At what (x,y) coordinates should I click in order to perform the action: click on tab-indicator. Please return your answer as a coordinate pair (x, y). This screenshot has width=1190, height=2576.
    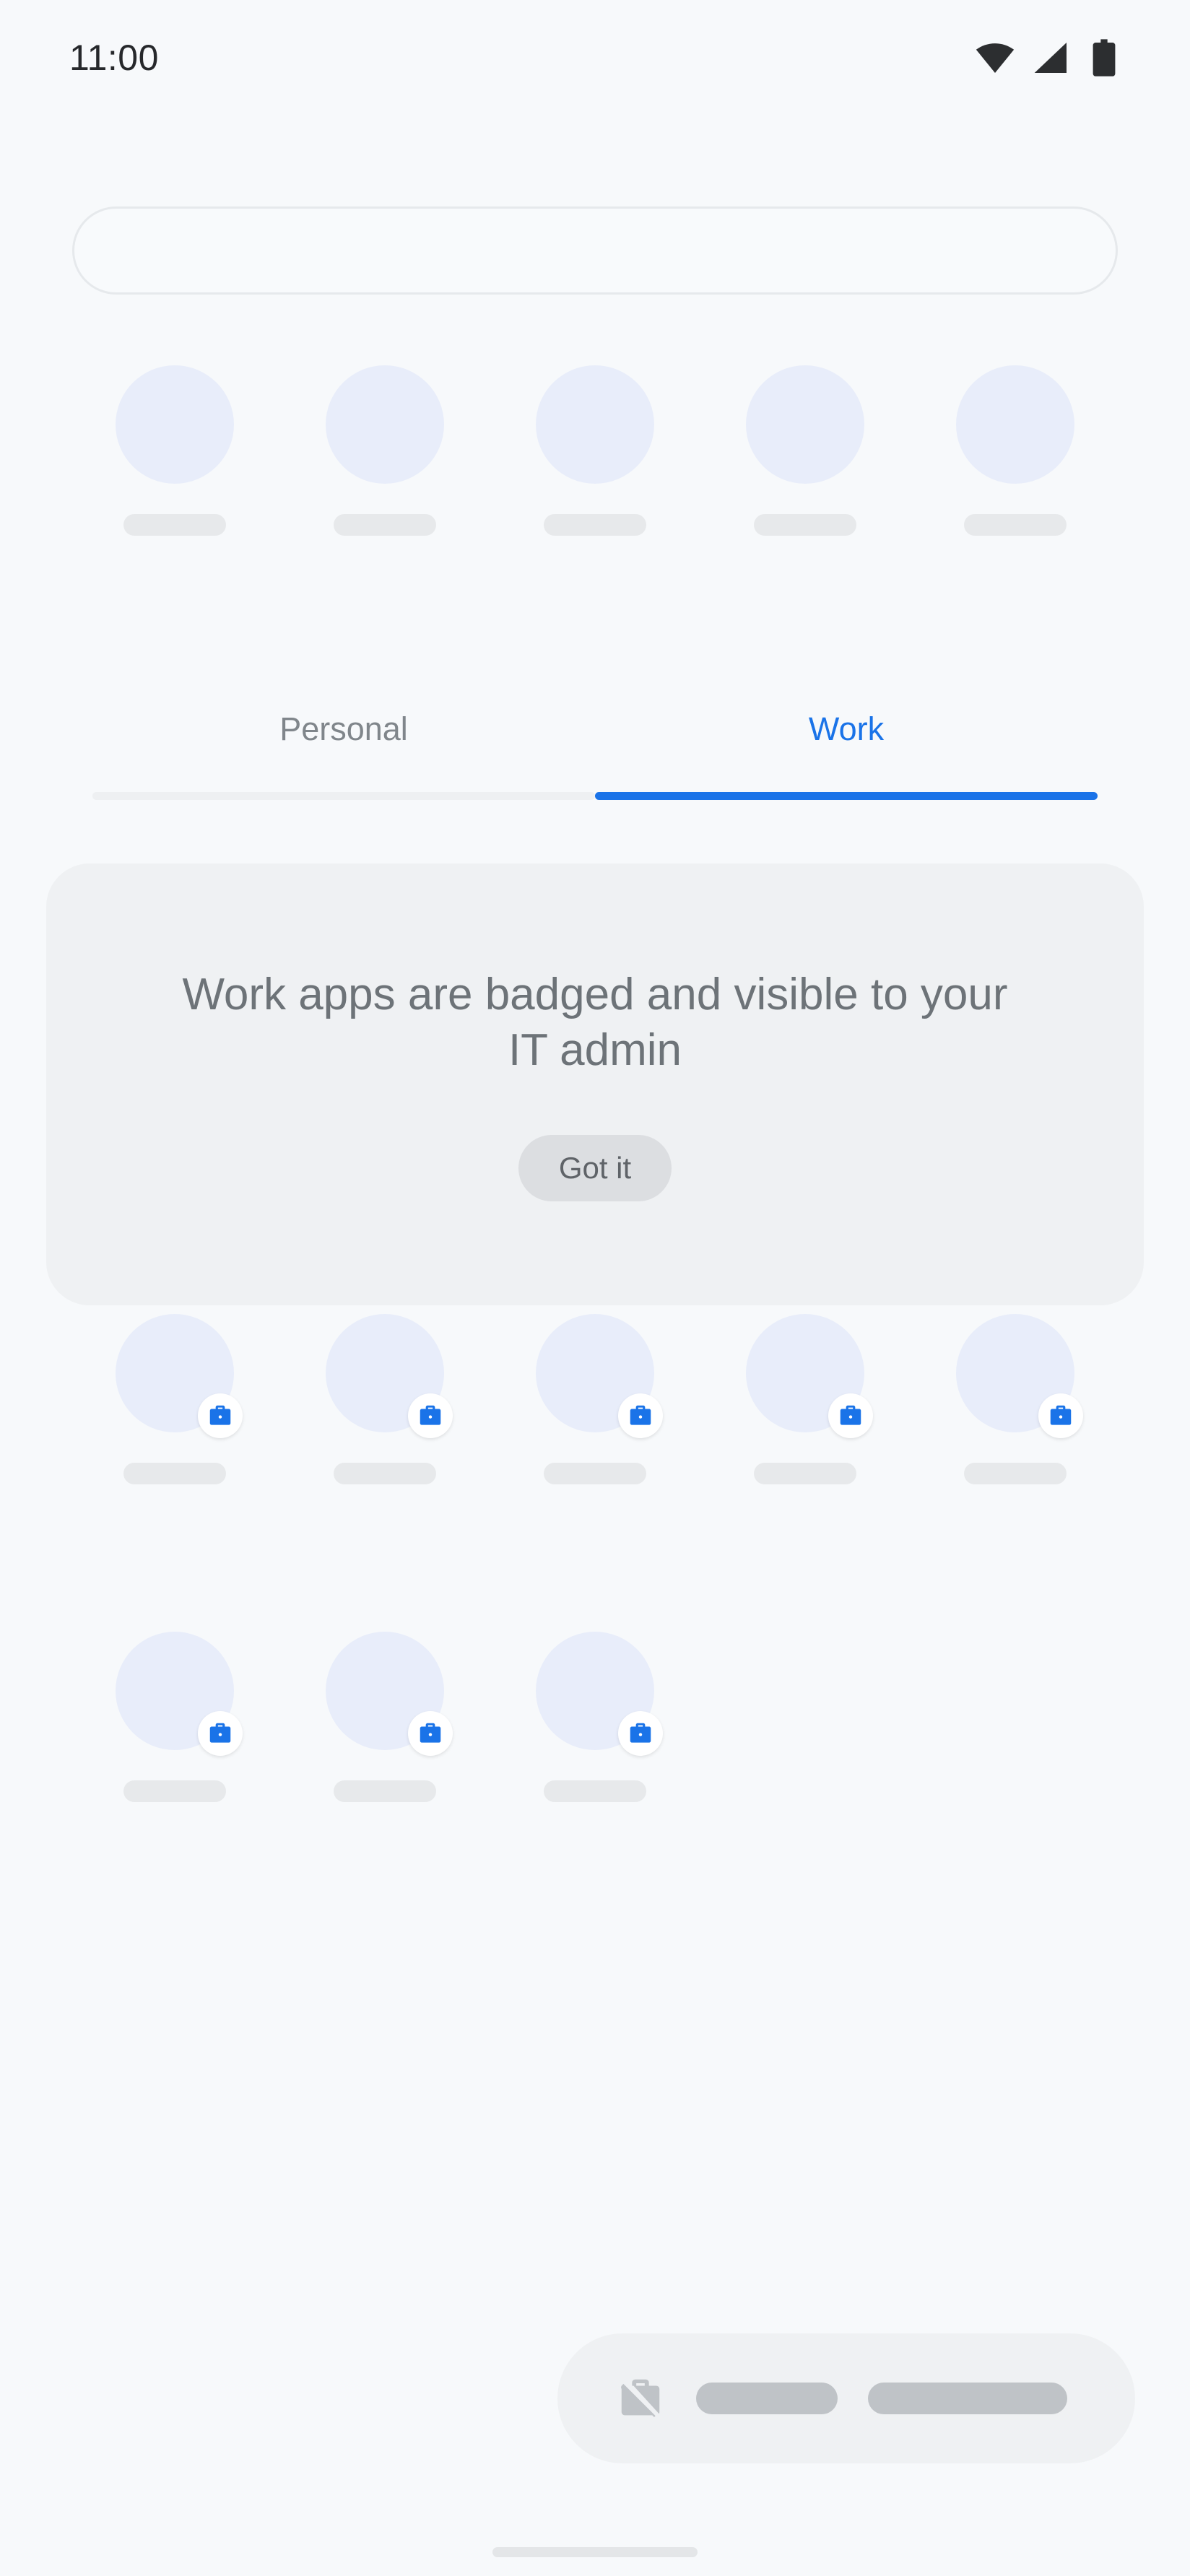
    Looking at the image, I should click on (595, 796).